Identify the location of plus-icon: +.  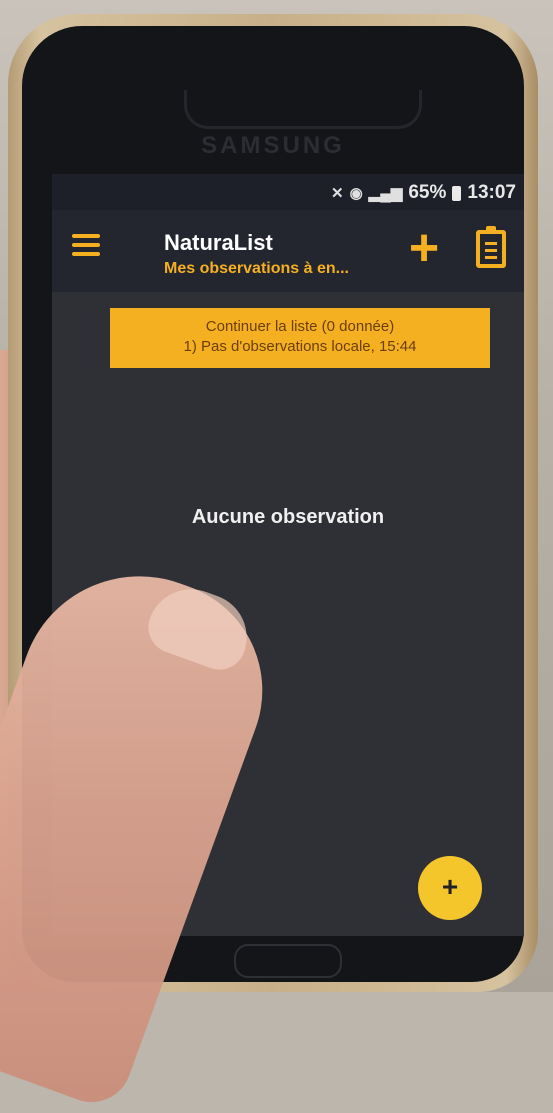
(424, 248).